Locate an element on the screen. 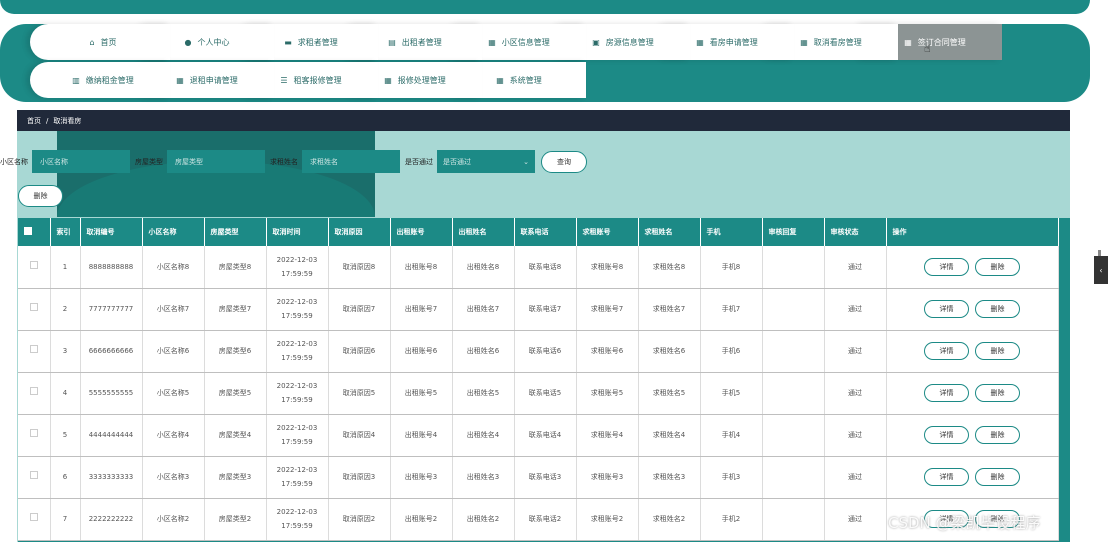 The image size is (1108, 542). cell-no: 4444444444 is located at coordinates (111, 435).